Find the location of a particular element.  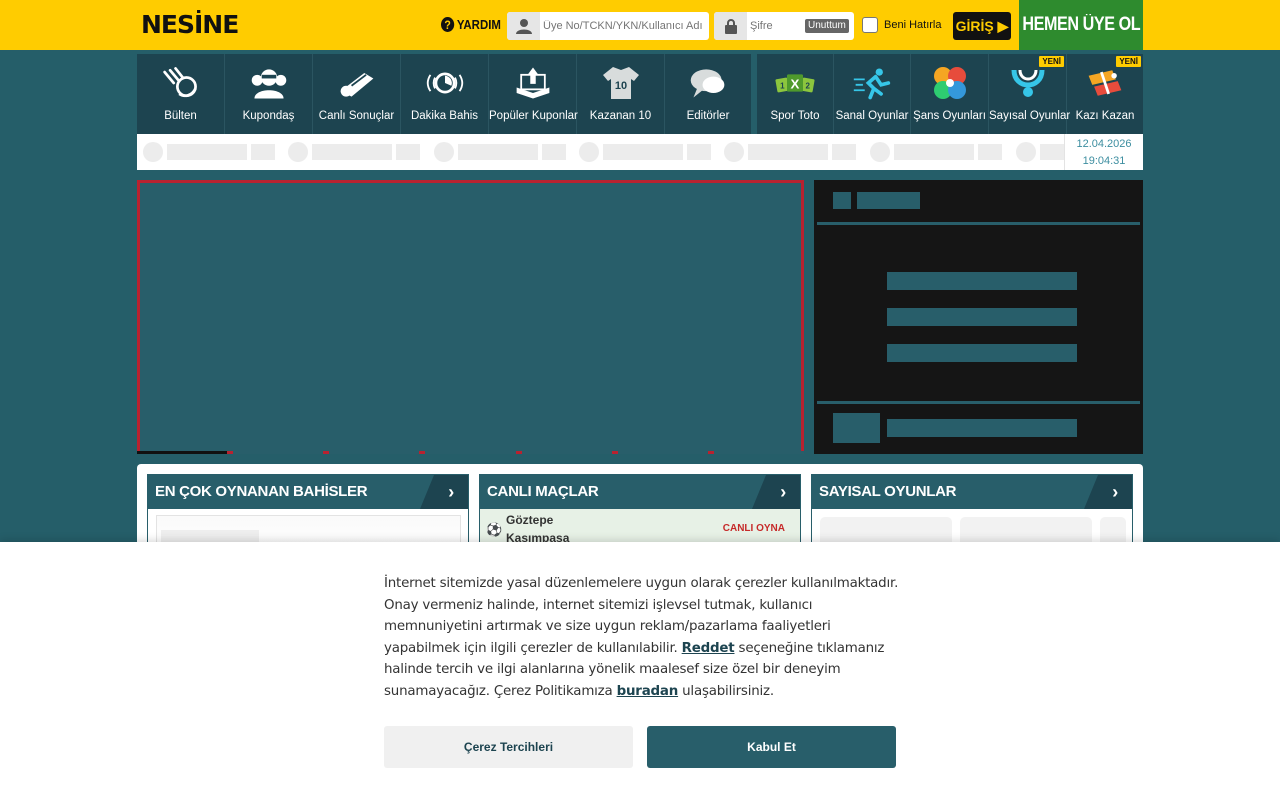

nav-item-sans-oyunlari: Şans Oyunları is located at coordinates (950, 94).